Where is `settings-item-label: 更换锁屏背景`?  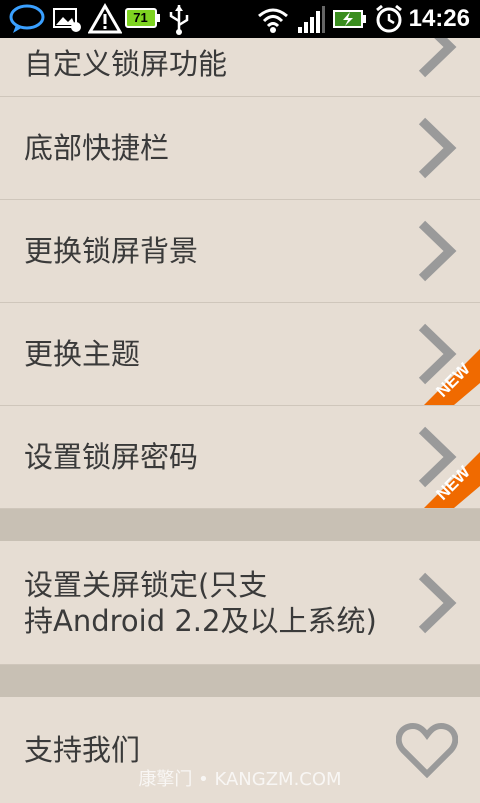
settings-item-label: 更换锁屏背景 is located at coordinates (111, 251).